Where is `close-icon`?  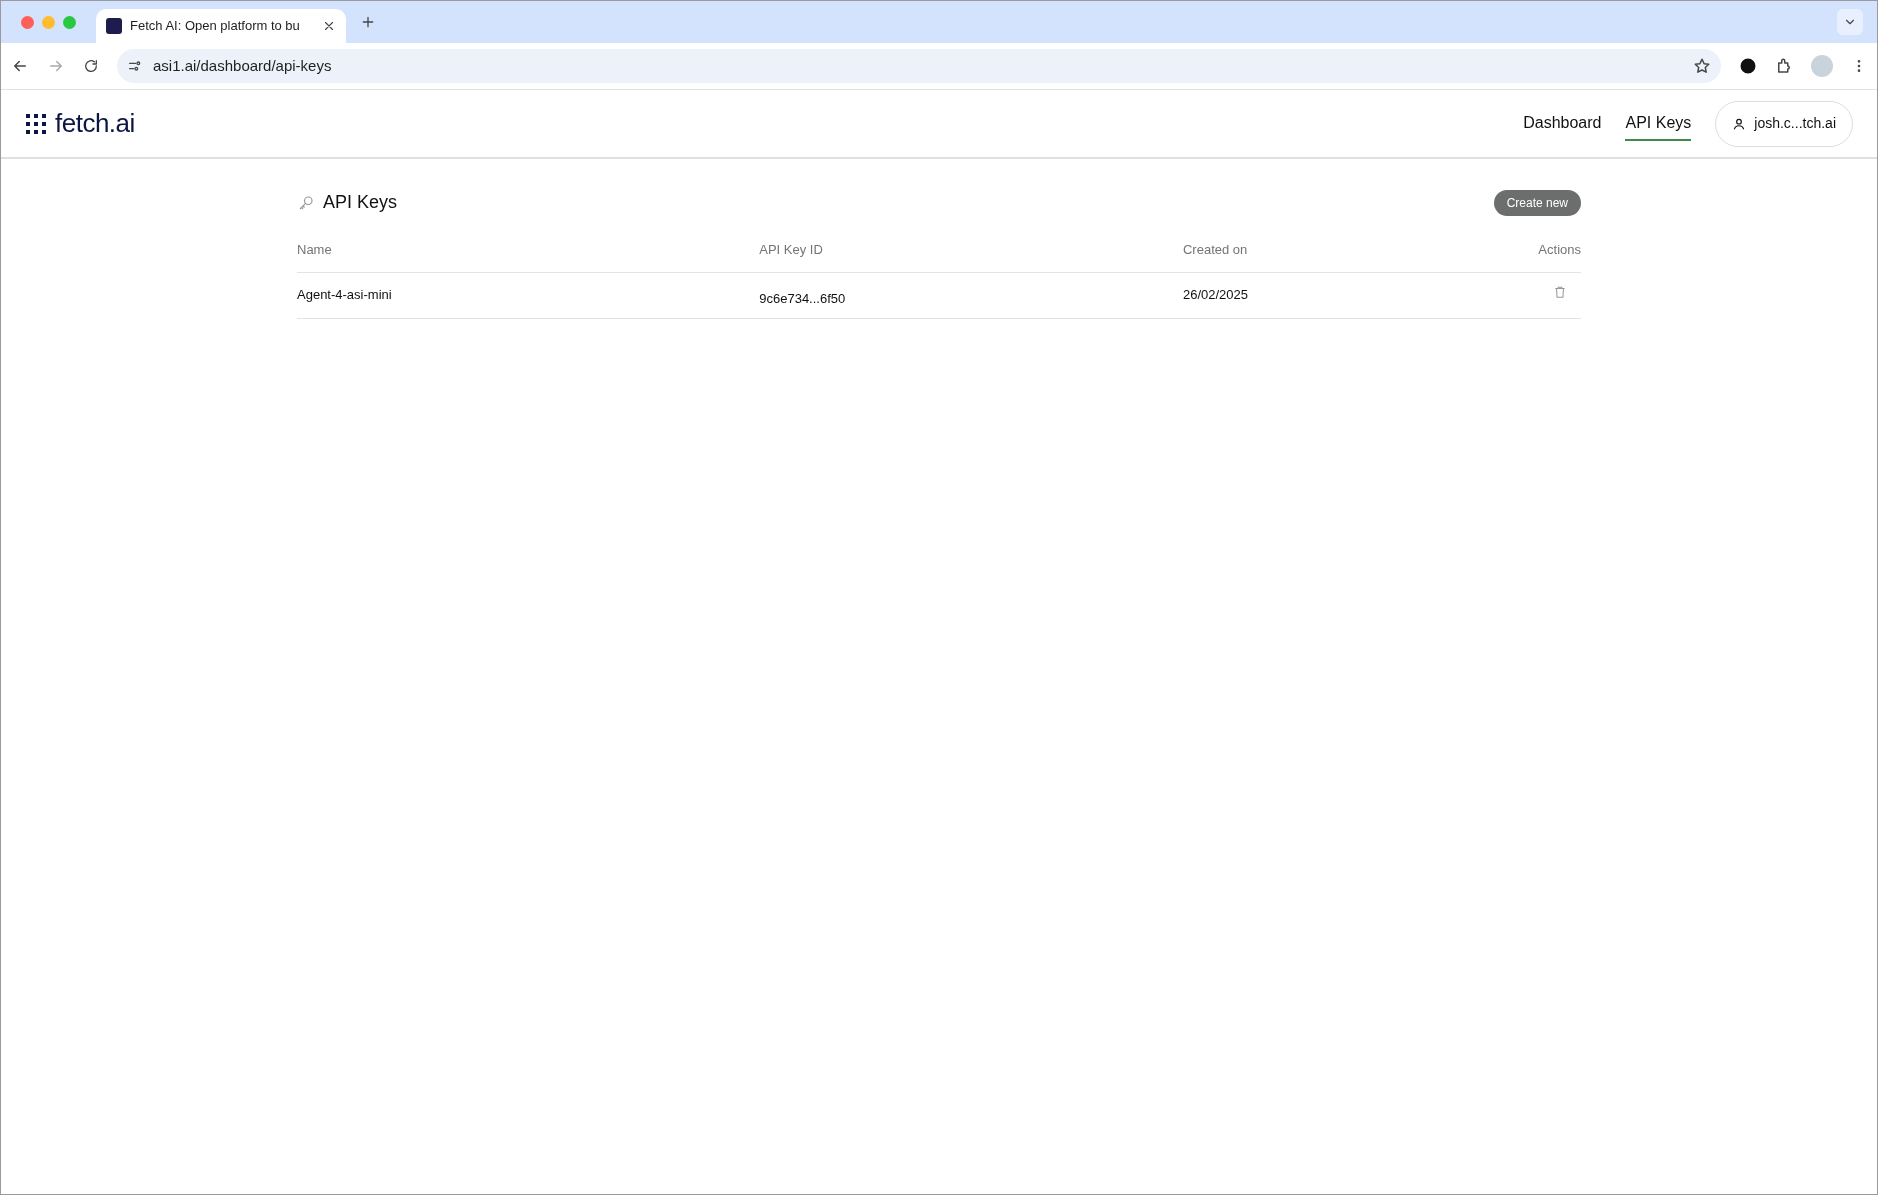 close-icon is located at coordinates (329, 26).